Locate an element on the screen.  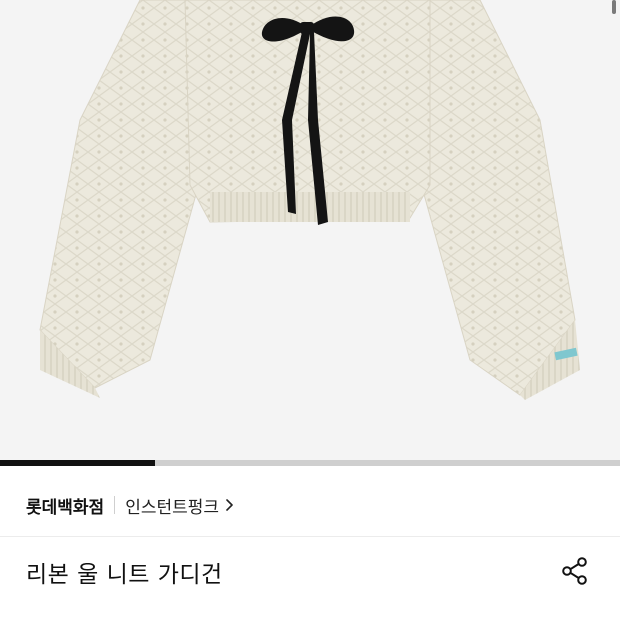
shop-link: 인스턴트펑크 is located at coordinates (179, 505).